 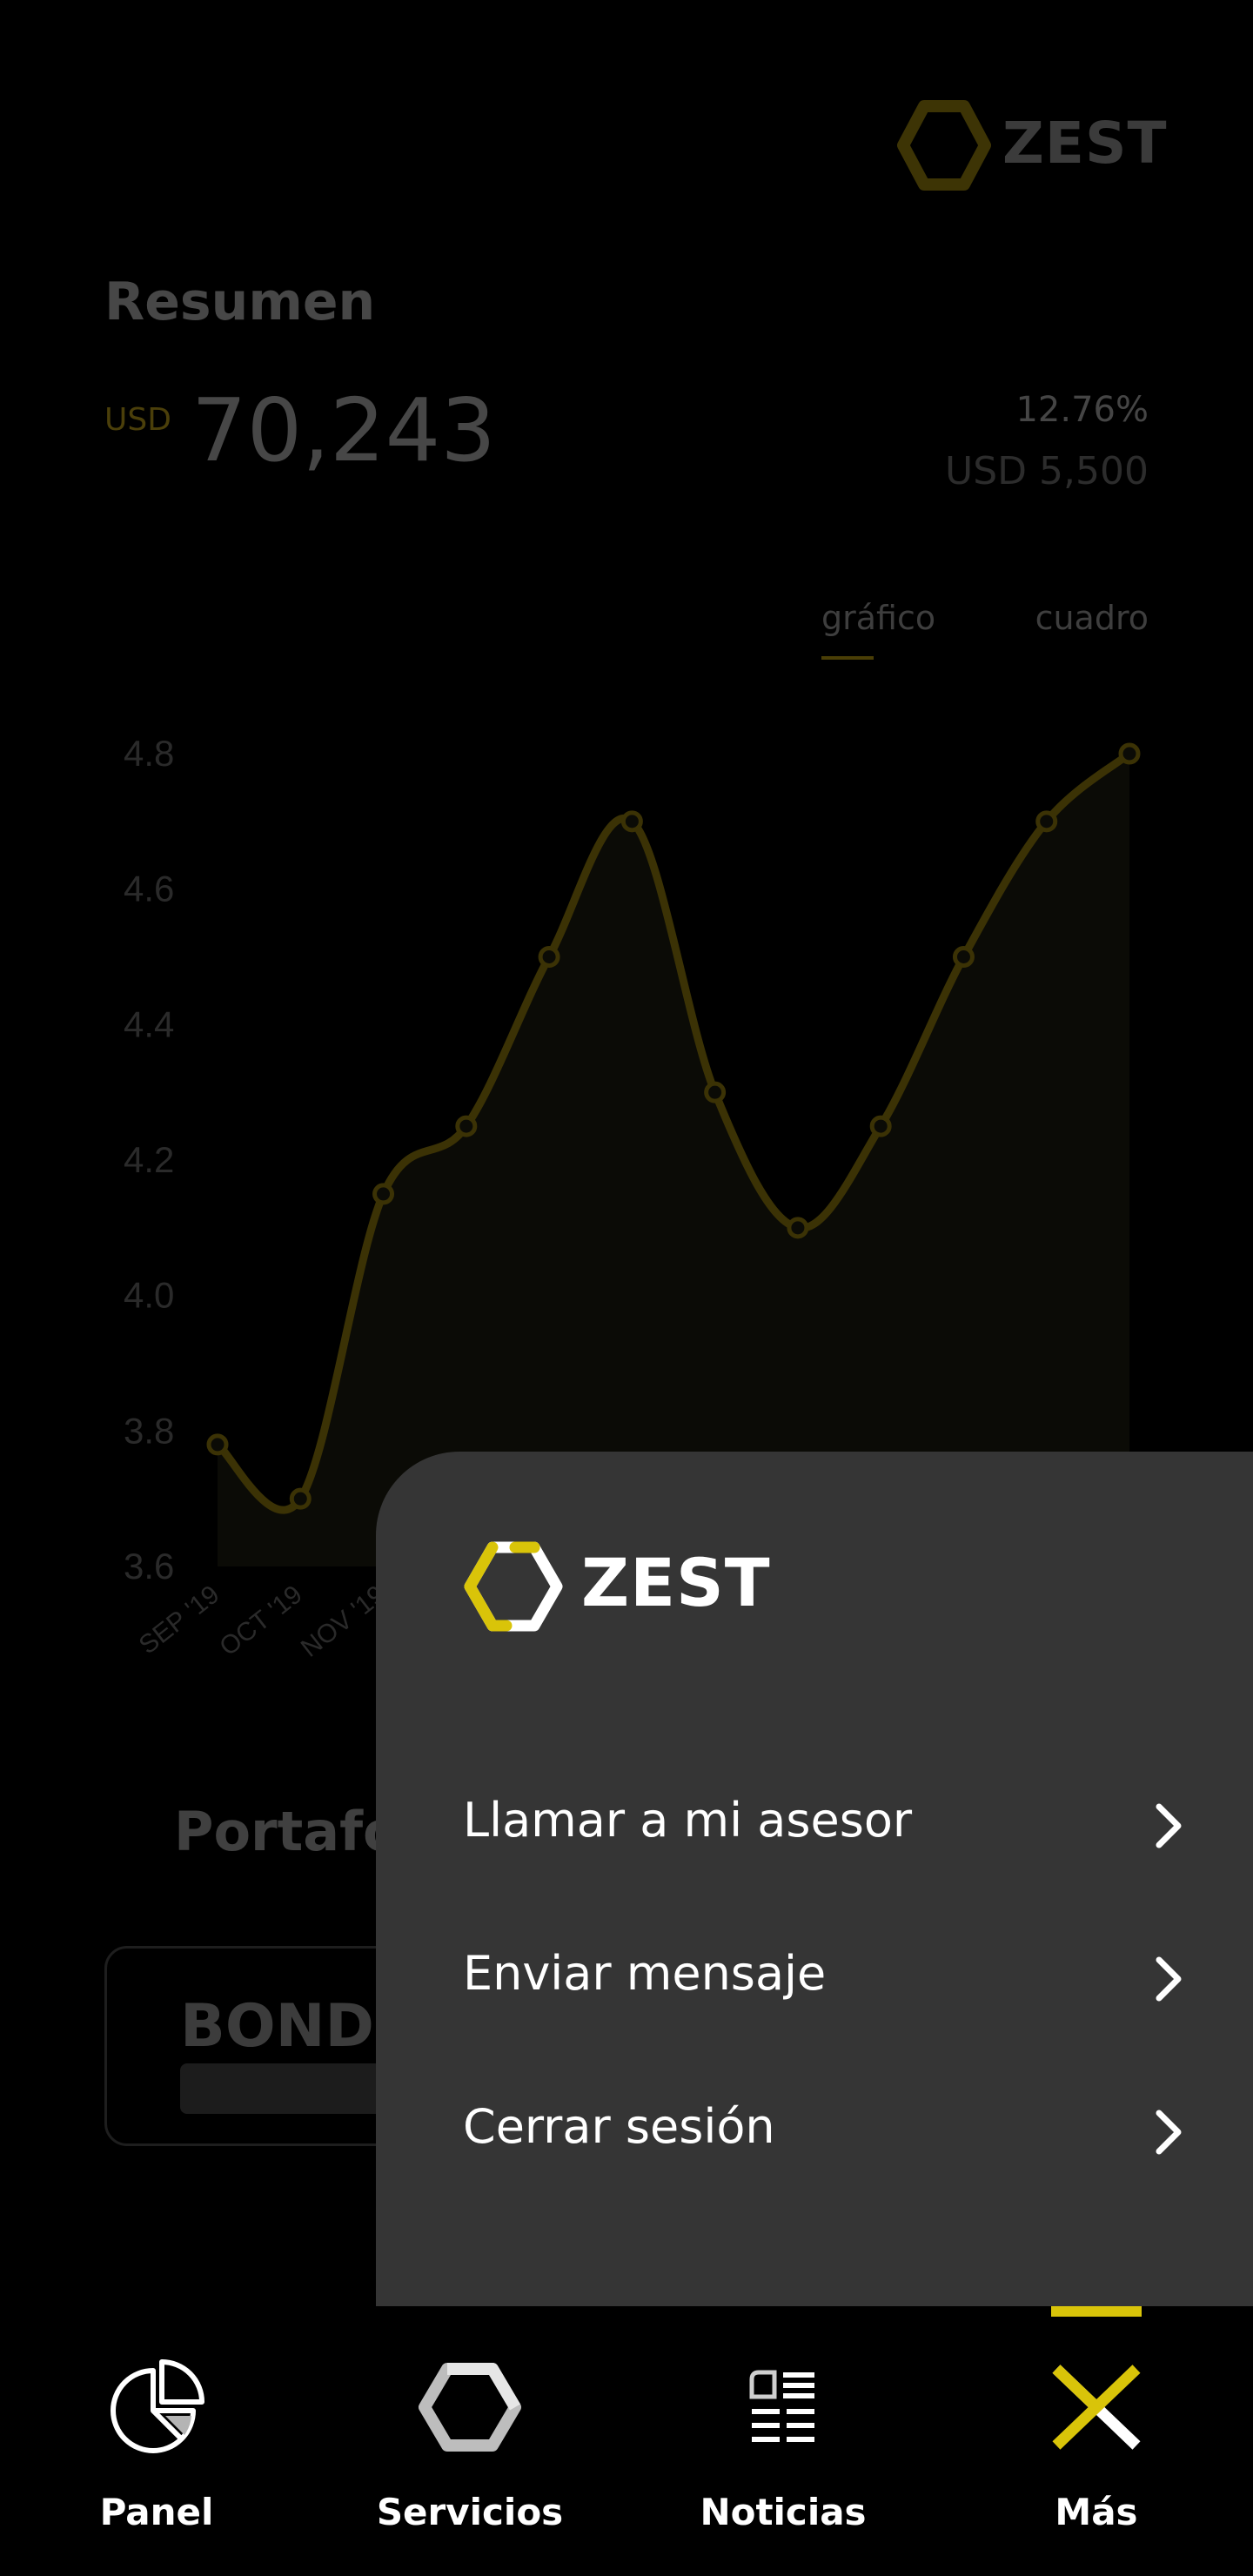 What do you see at coordinates (156, 2512) in the screenshot?
I see `nav-label-panel: Panel` at bounding box center [156, 2512].